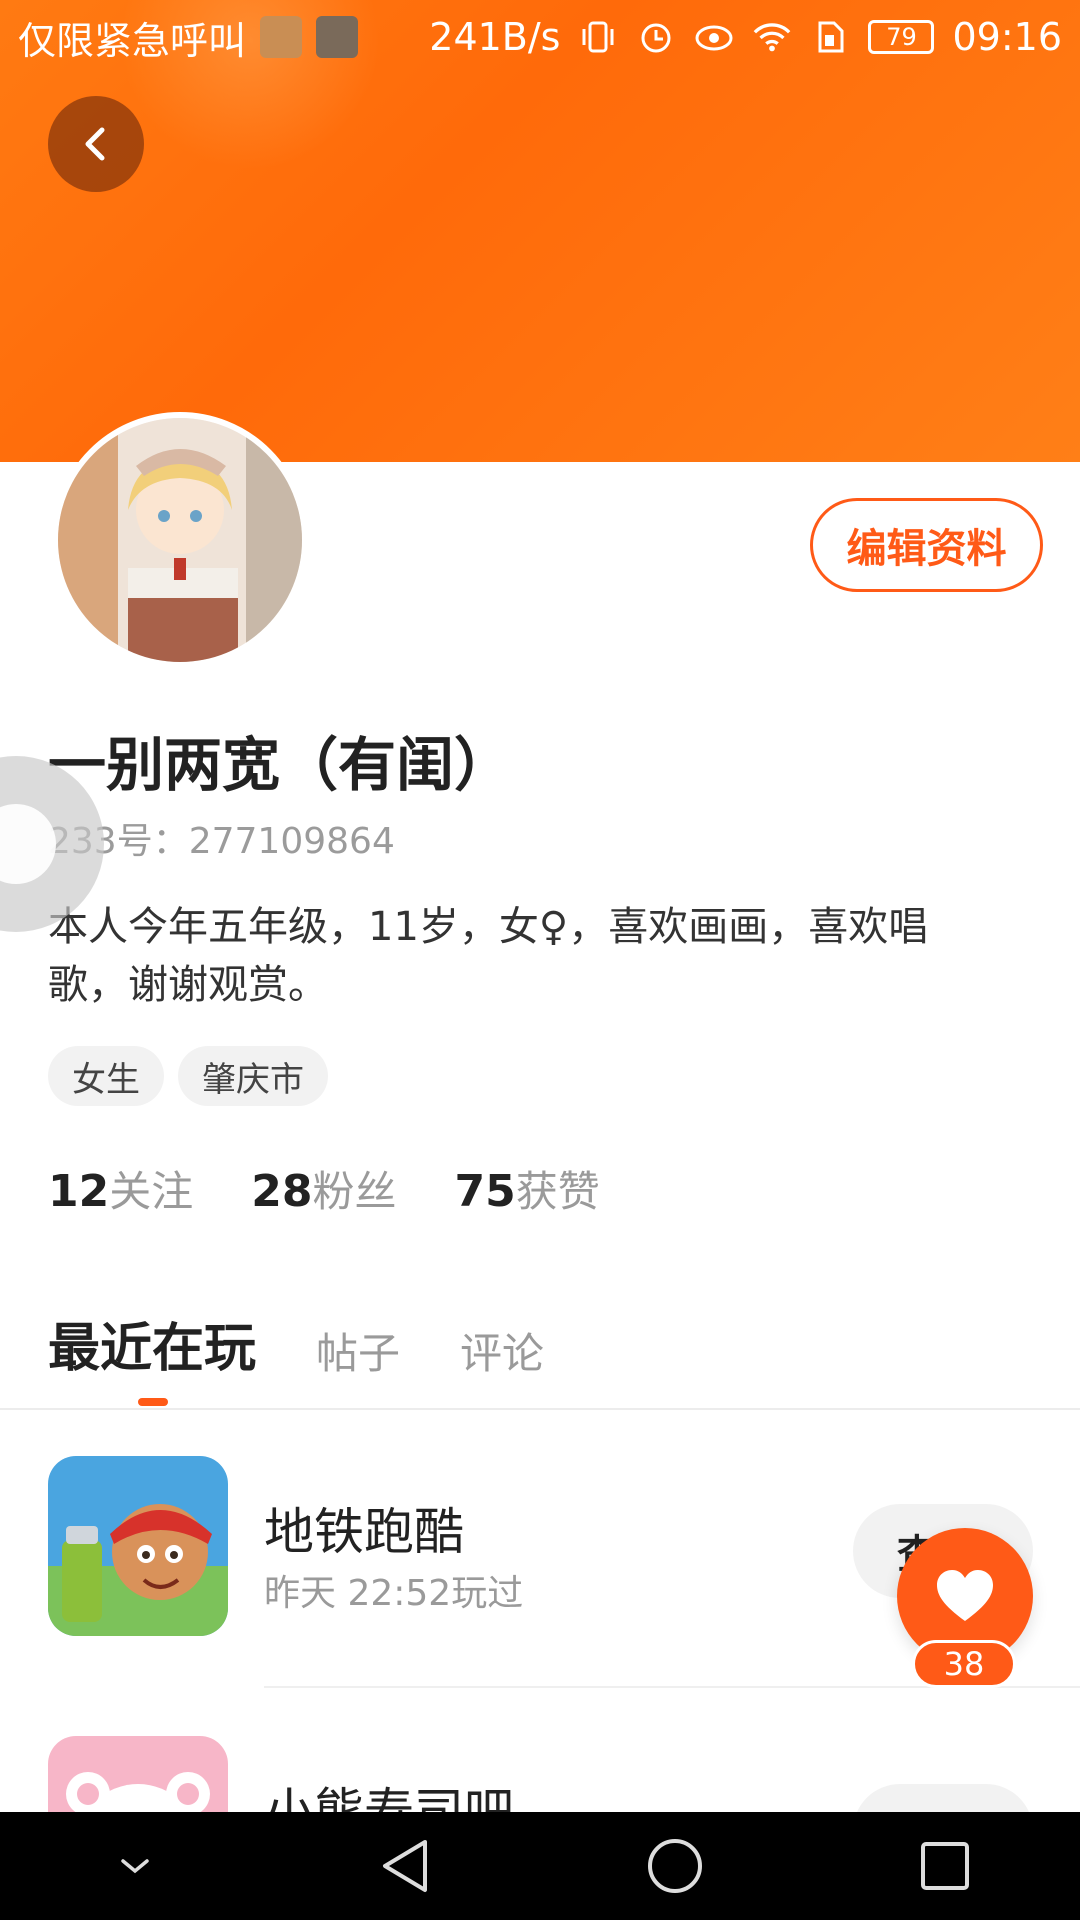 The height and width of the screenshot is (1920, 1080). I want to click on avatar-illustration, so click(180, 540).